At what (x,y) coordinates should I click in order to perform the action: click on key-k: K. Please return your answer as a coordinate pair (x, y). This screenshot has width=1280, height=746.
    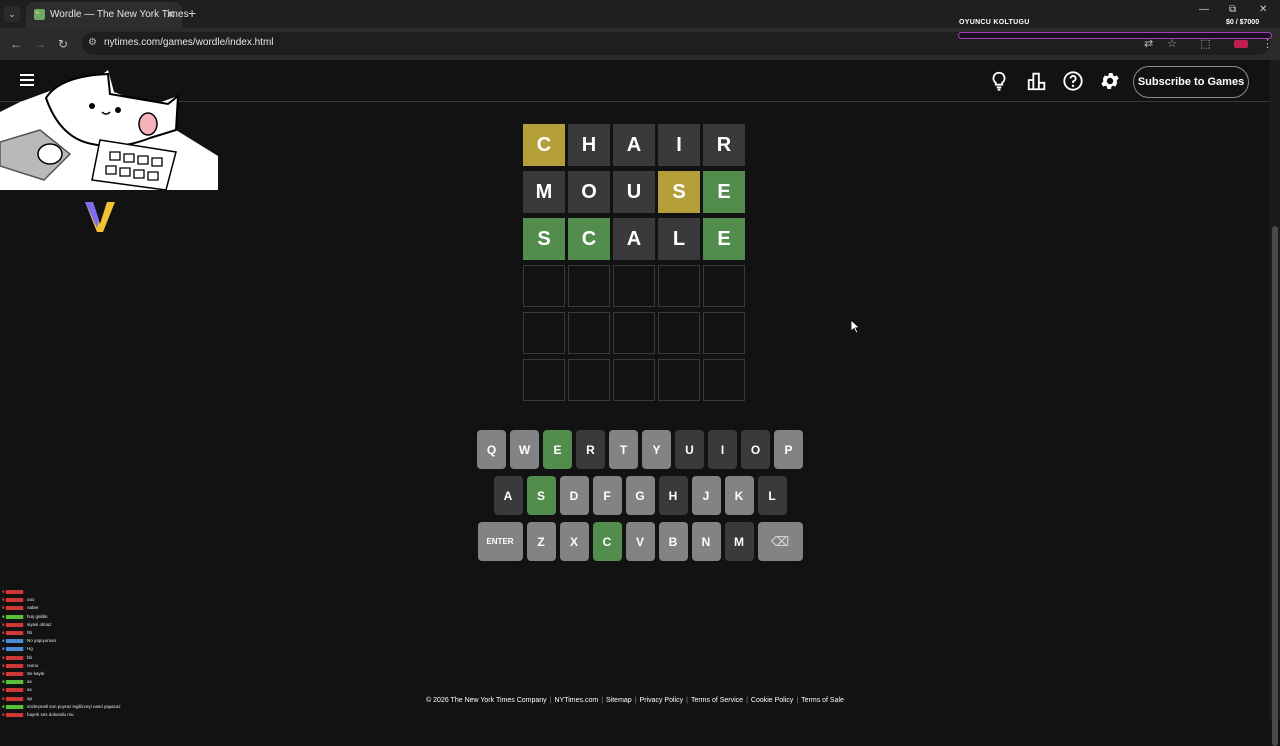
    Looking at the image, I should click on (739, 495).